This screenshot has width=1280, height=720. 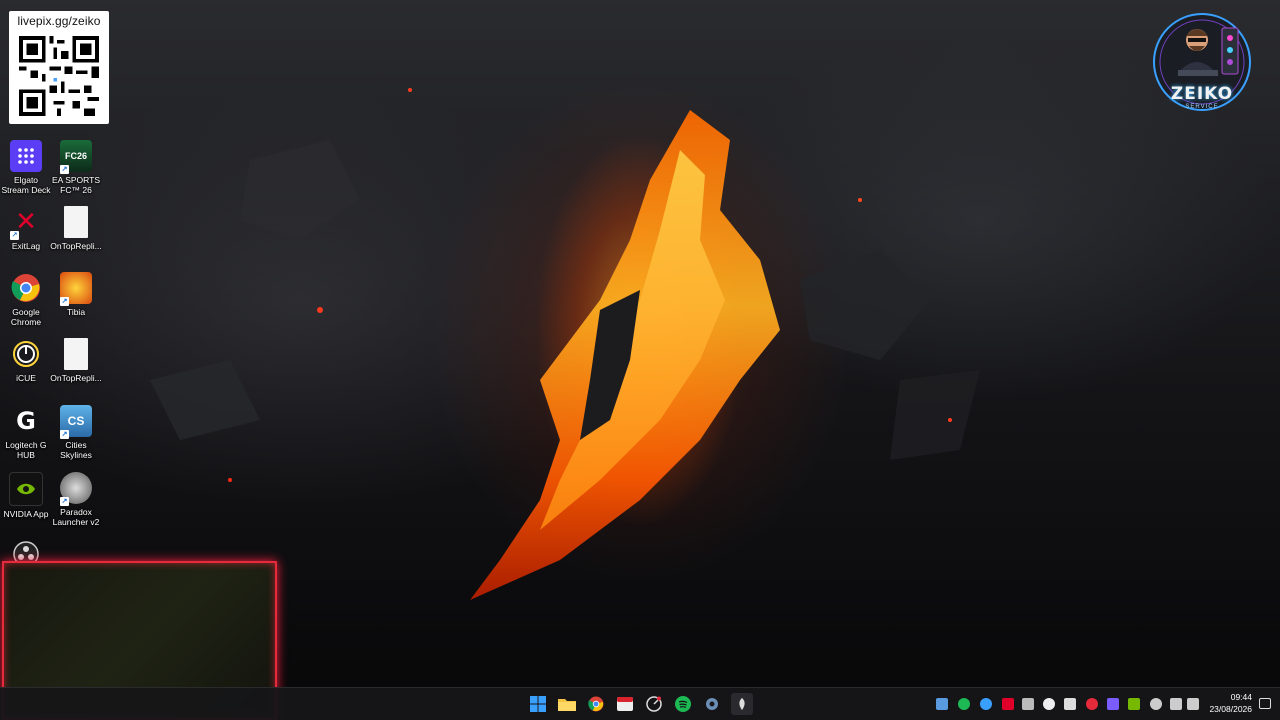 I want to click on desktop-icon-logitech-g-hub: G Logitech G HUB, so click(x=26, y=432).